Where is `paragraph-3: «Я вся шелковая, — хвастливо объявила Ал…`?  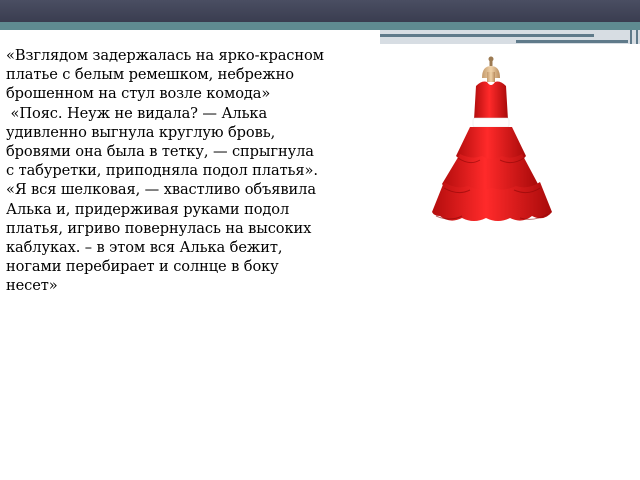 paragraph-3: «Я вся шелковая, — хвастливо объявила Ал… is located at coordinates (163, 238).